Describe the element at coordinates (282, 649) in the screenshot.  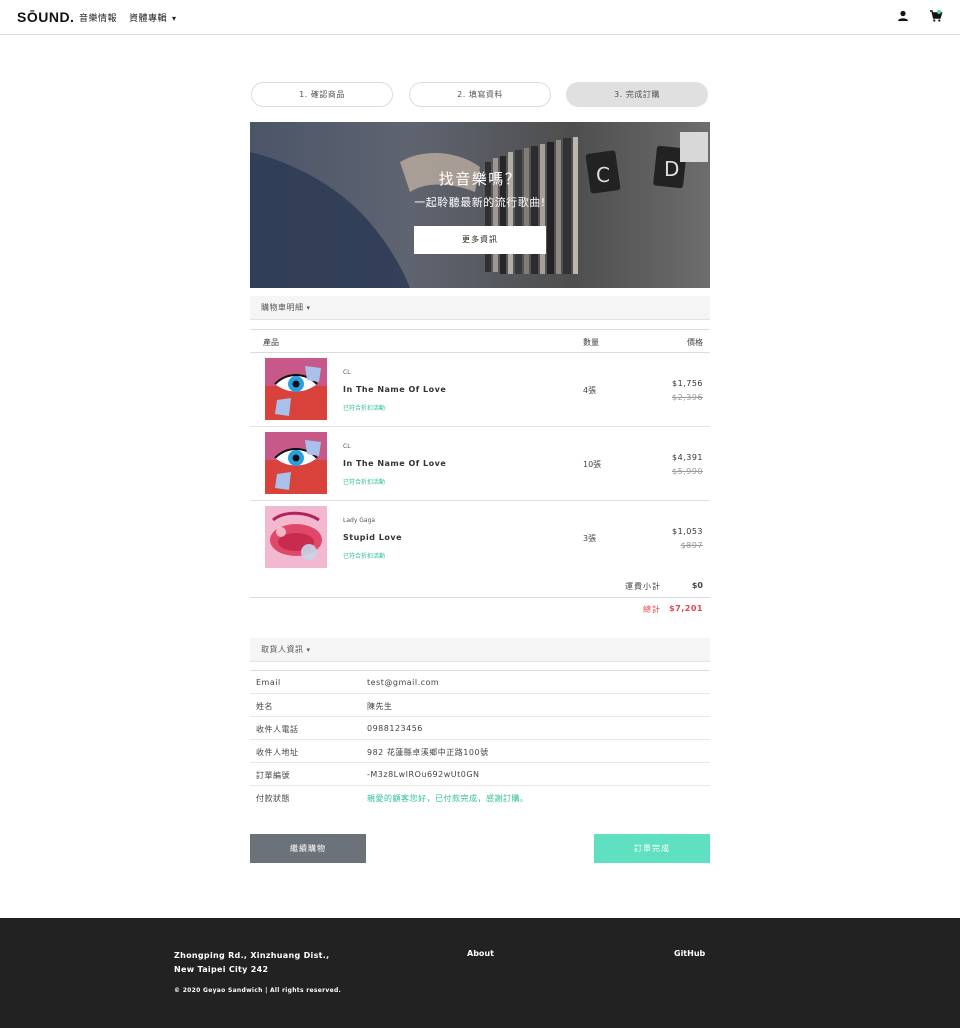
I see `receiver-info-label: 取貨人資訊` at that location.